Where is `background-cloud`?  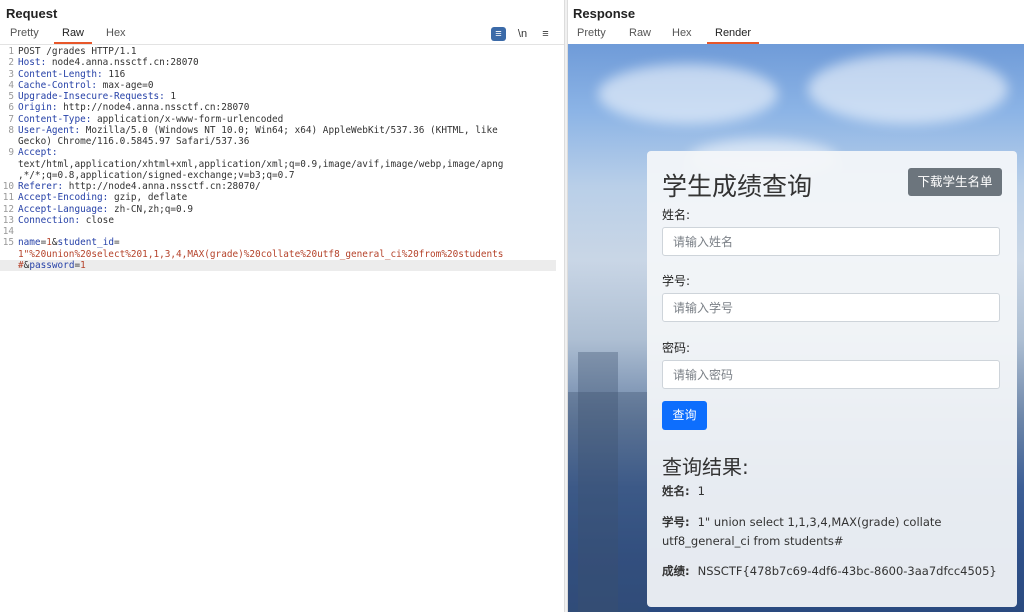 background-cloud is located at coordinates (908, 89).